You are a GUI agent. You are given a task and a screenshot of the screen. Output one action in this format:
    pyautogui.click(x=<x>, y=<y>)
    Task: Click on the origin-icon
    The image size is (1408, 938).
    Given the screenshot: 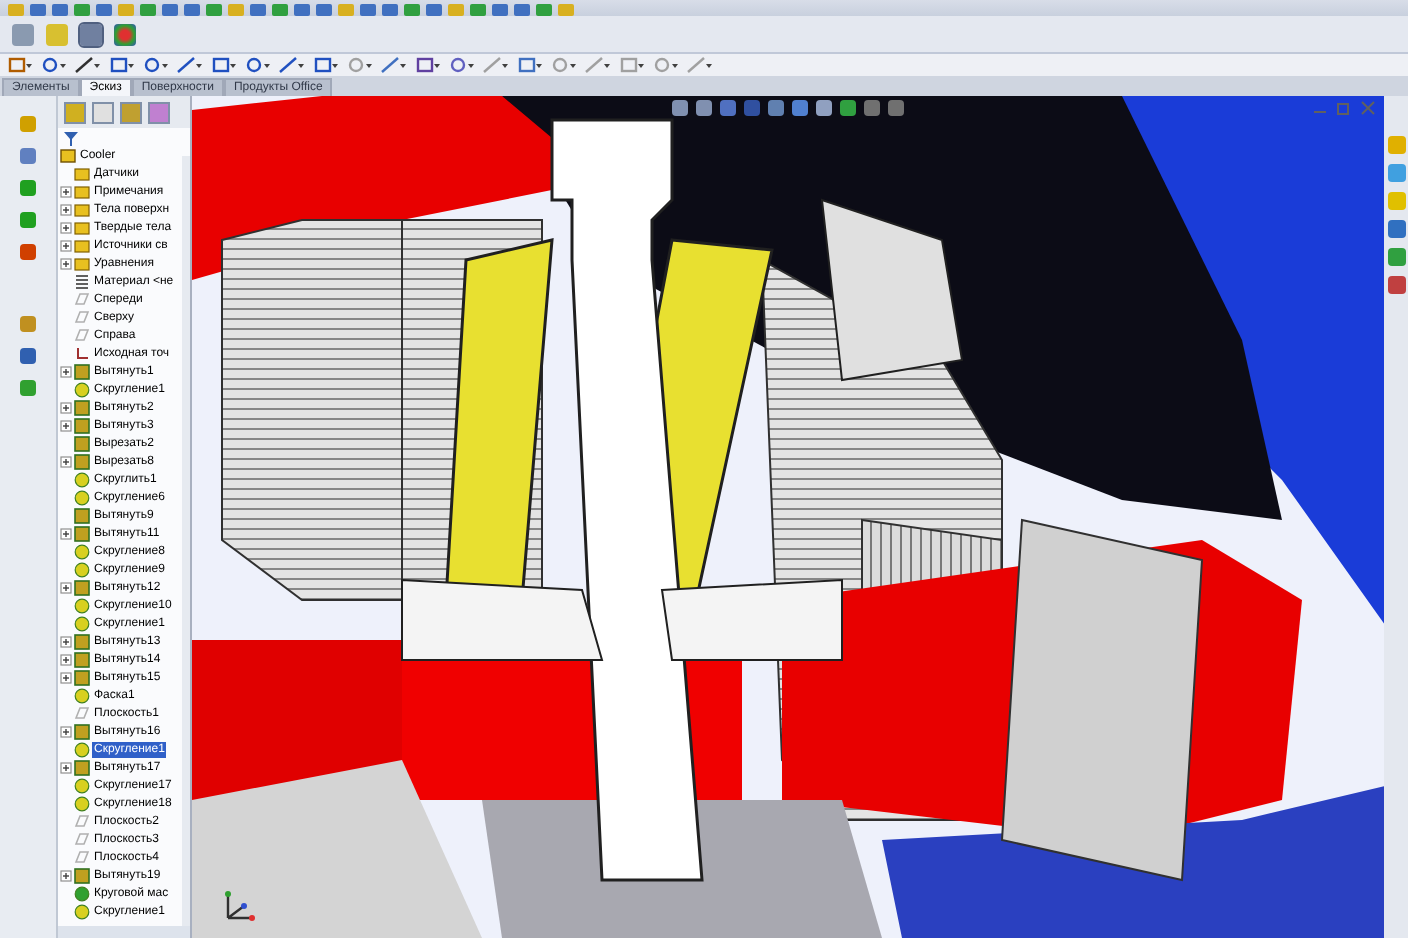 What is the action you would take?
    pyautogui.click(x=82, y=353)
    